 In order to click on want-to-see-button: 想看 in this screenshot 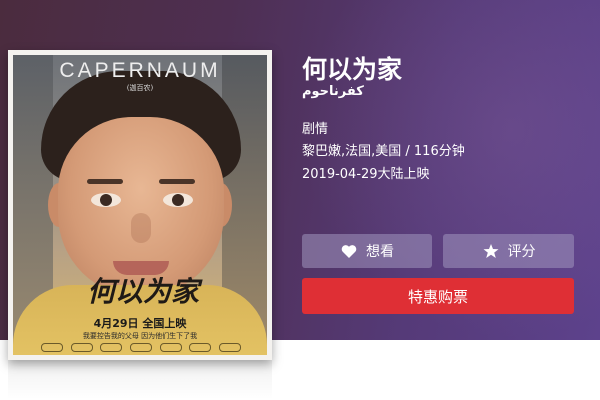, I will do `click(367, 251)`.